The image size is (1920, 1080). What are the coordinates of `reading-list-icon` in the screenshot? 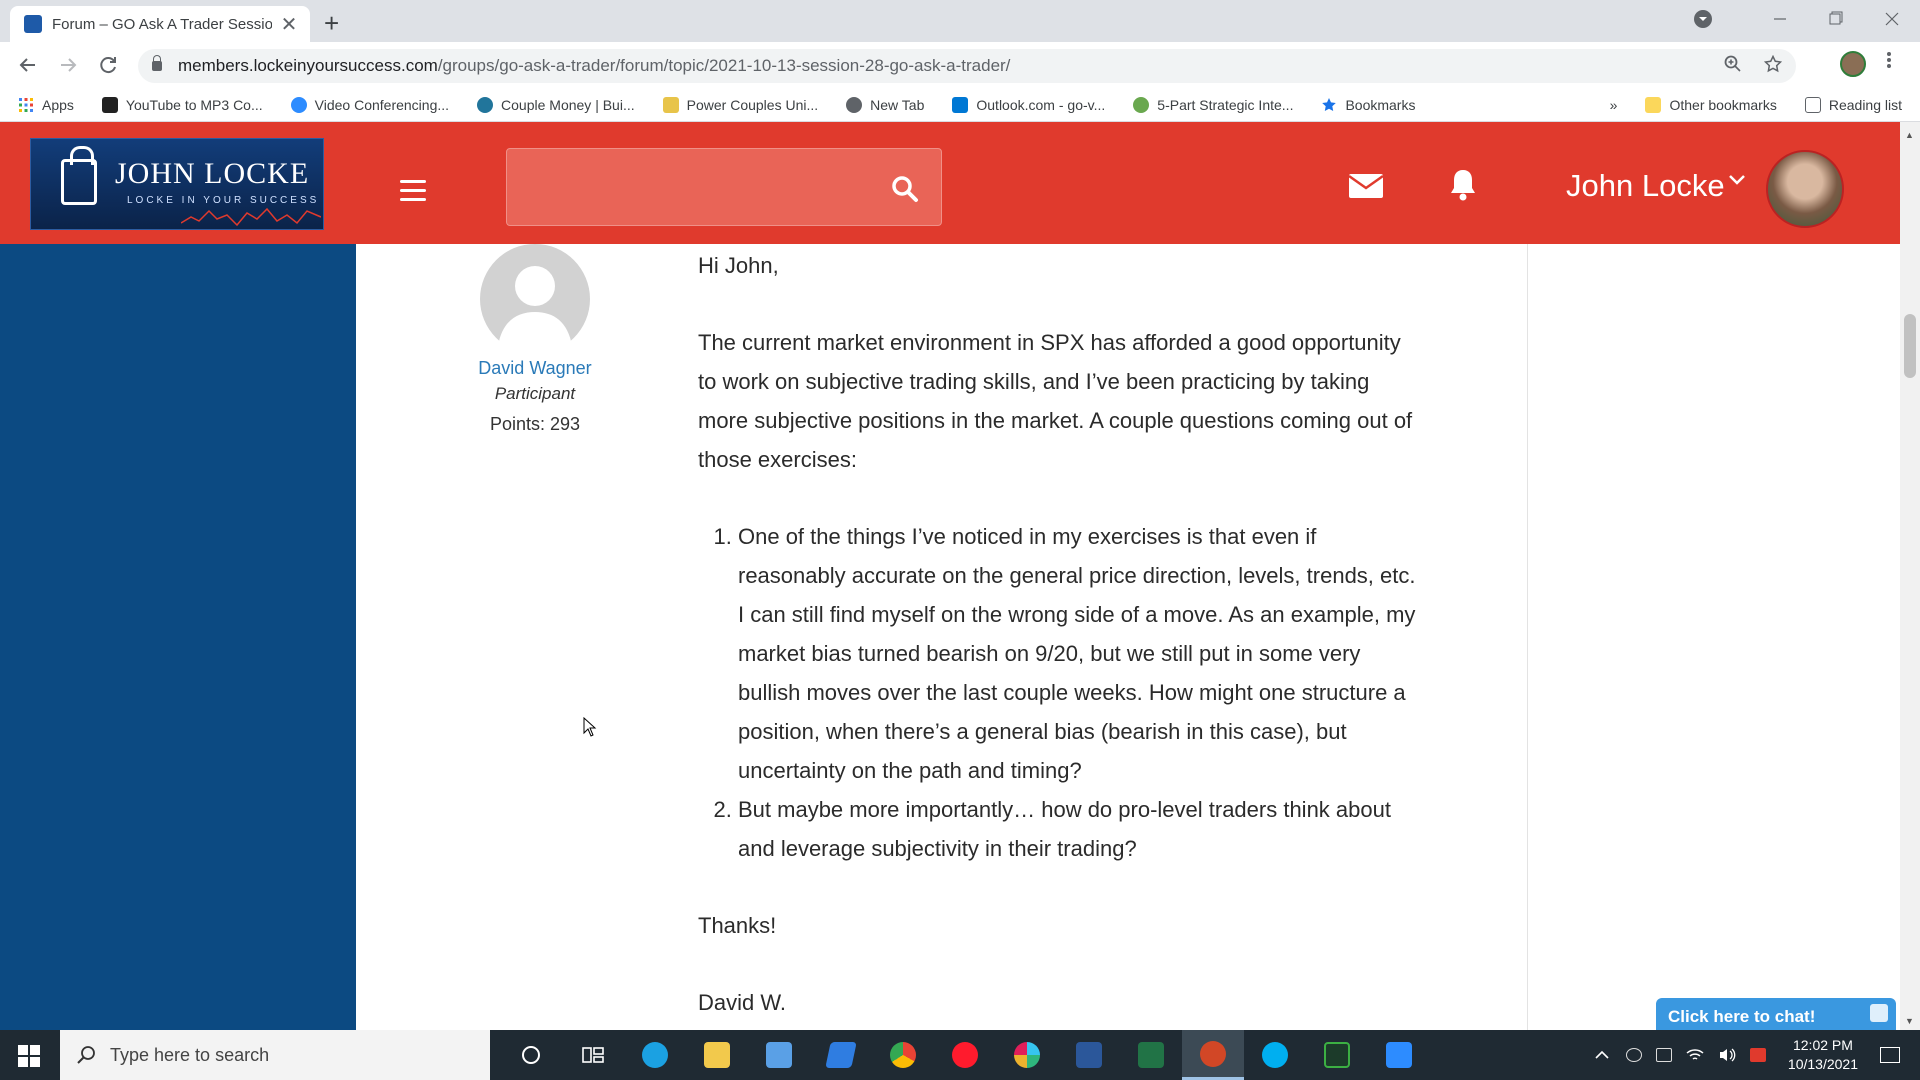 It's located at (1812, 105).